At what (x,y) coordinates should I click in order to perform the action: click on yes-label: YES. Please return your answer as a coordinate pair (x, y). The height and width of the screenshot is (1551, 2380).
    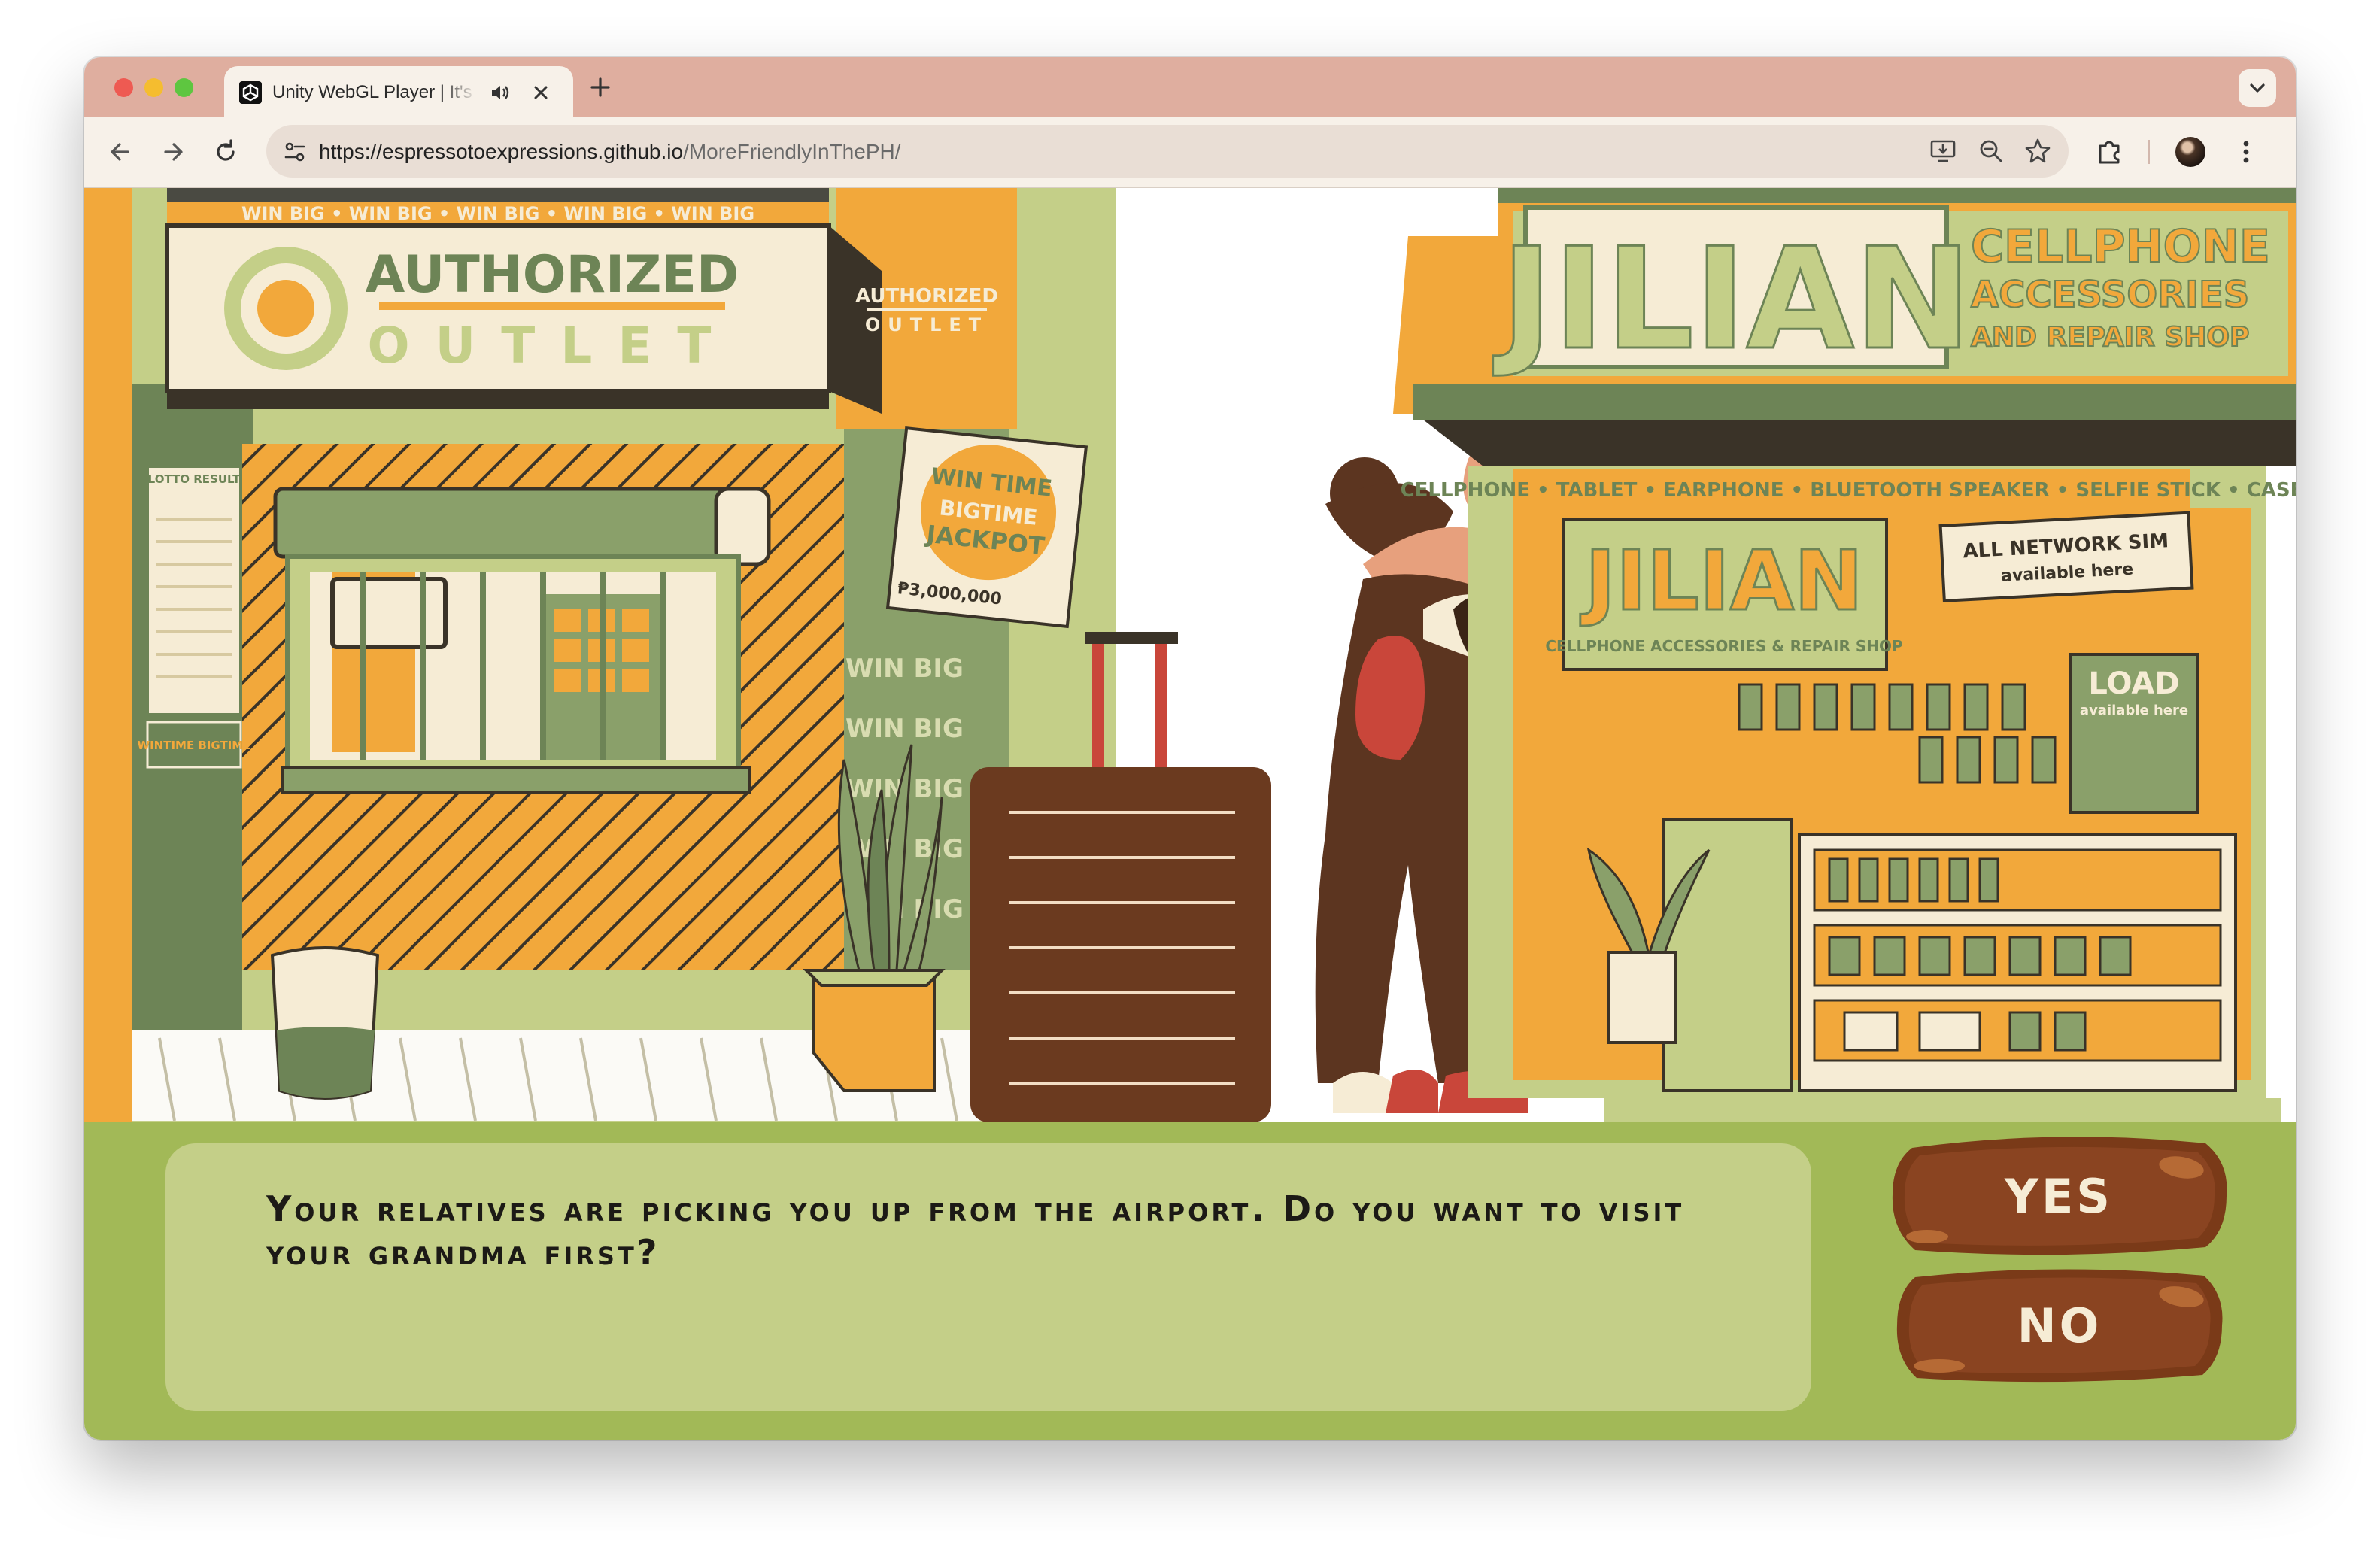
    Looking at the image, I should click on (2059, 1196).